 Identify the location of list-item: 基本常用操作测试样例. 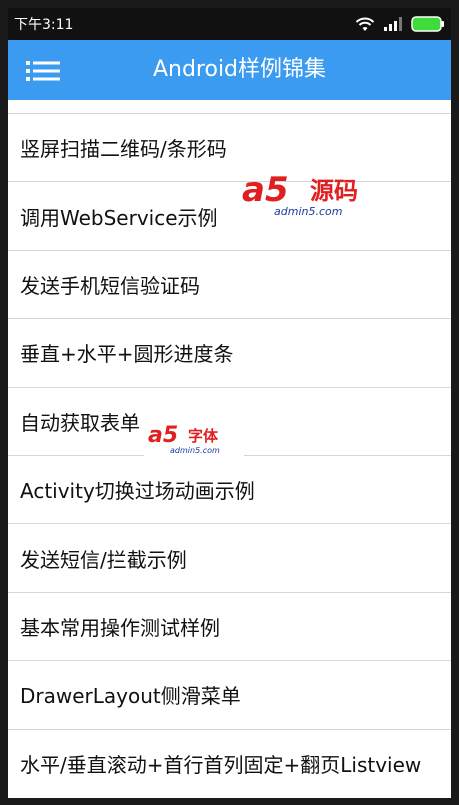
(229, 627).